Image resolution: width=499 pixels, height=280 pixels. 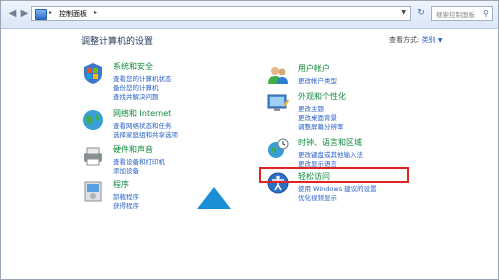 What do you see at coordinates (24, 13) in the screenshot?
I see `forward-arrow-icon: ▶` at bounding box center [24, 13].